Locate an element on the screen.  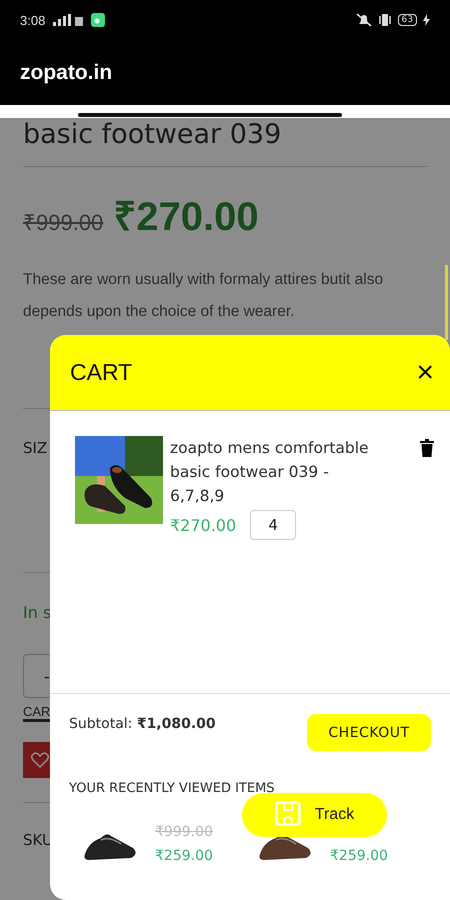
product-price: ₹270.00 is located at coordinates (186, 217).